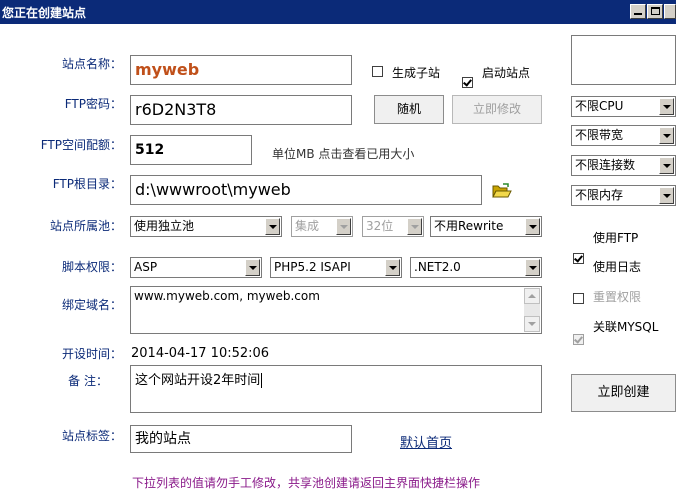 The width and height of the screenshot is (676, 498). Describe the element at coordinates (506, 73) in the screenshot. I see `enable-site-label: 启动站点` at that location.